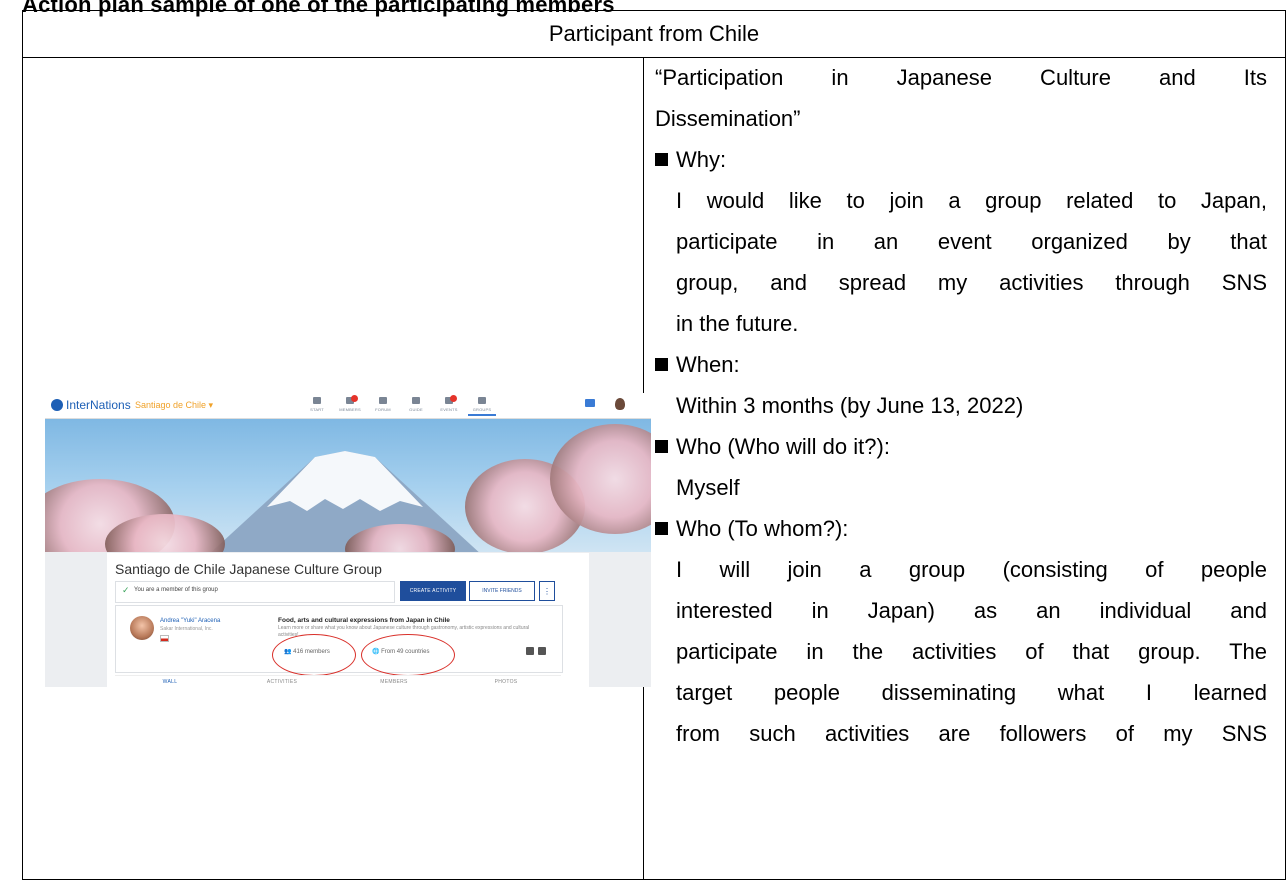 This screenshot has height=880, width=1287. I want to click on tab-photos: PHOTOS, so click(506, 682).